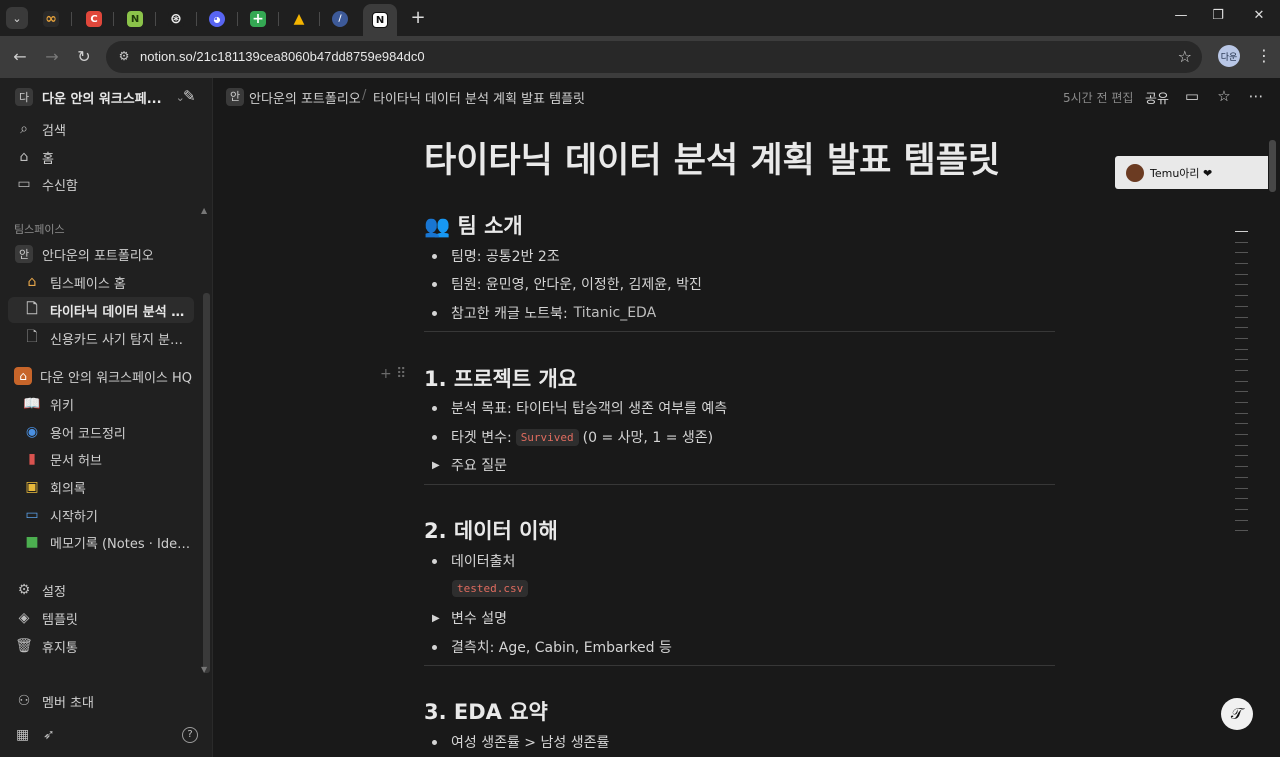 This screenshot has height=757, width=1280. Describe the element at coordinates (552, 647) in the screenshot. I see `list-item: 결측치: Age, Cabin, Embarked 등` at that location.